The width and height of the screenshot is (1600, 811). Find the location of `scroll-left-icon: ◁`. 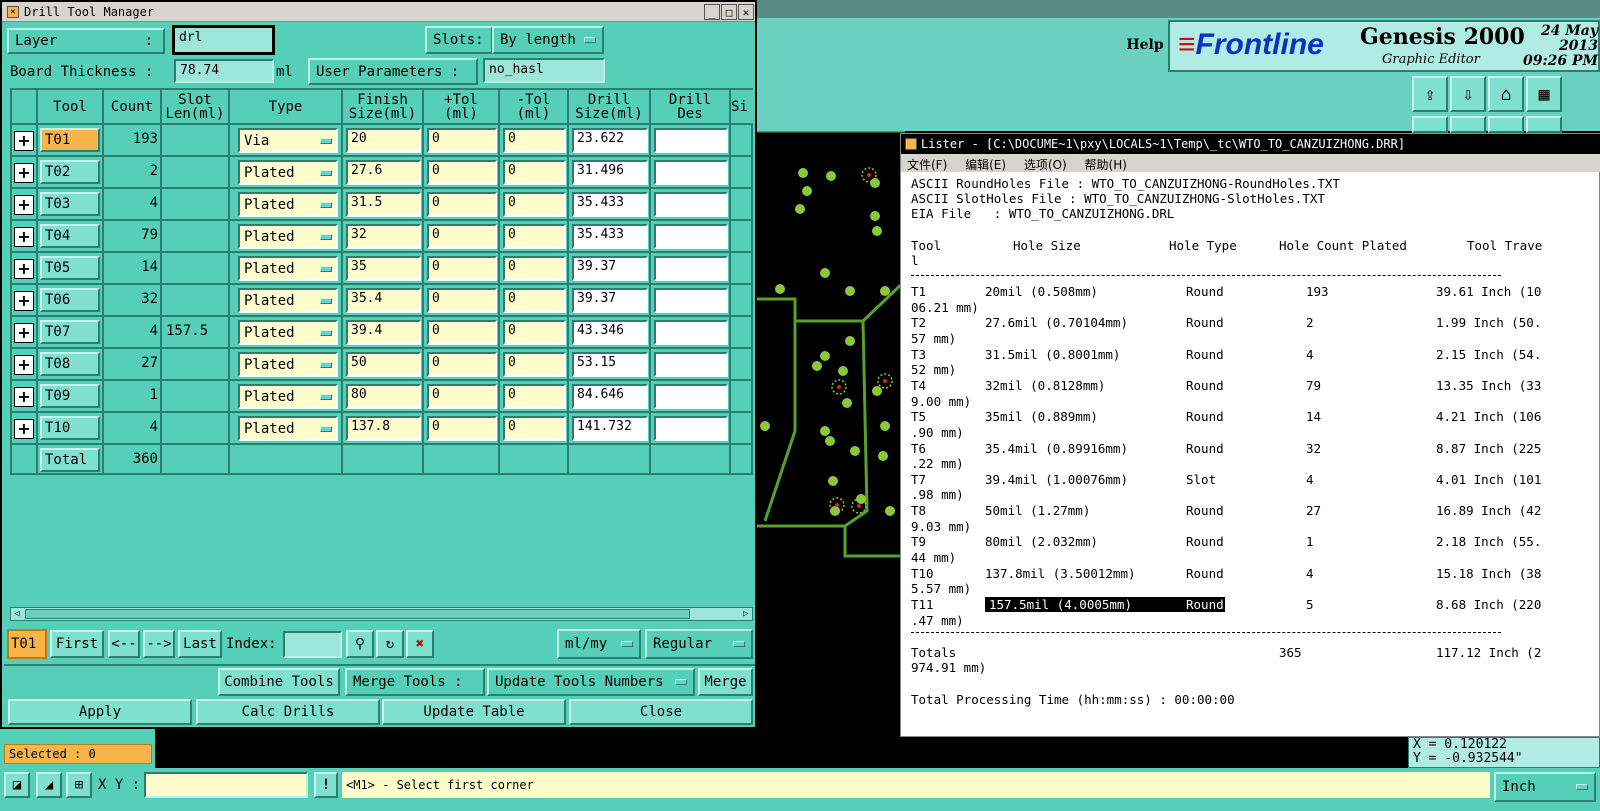

scroll-left-icon: ◁ is located at coordinates (17, 614).